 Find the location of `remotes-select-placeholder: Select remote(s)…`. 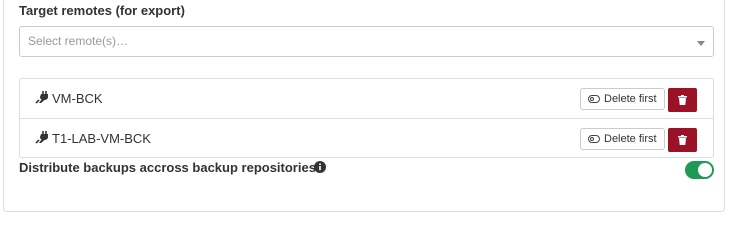

remotes-select-placeholder: Select remote(s)… is located at coordinates (78, 41).